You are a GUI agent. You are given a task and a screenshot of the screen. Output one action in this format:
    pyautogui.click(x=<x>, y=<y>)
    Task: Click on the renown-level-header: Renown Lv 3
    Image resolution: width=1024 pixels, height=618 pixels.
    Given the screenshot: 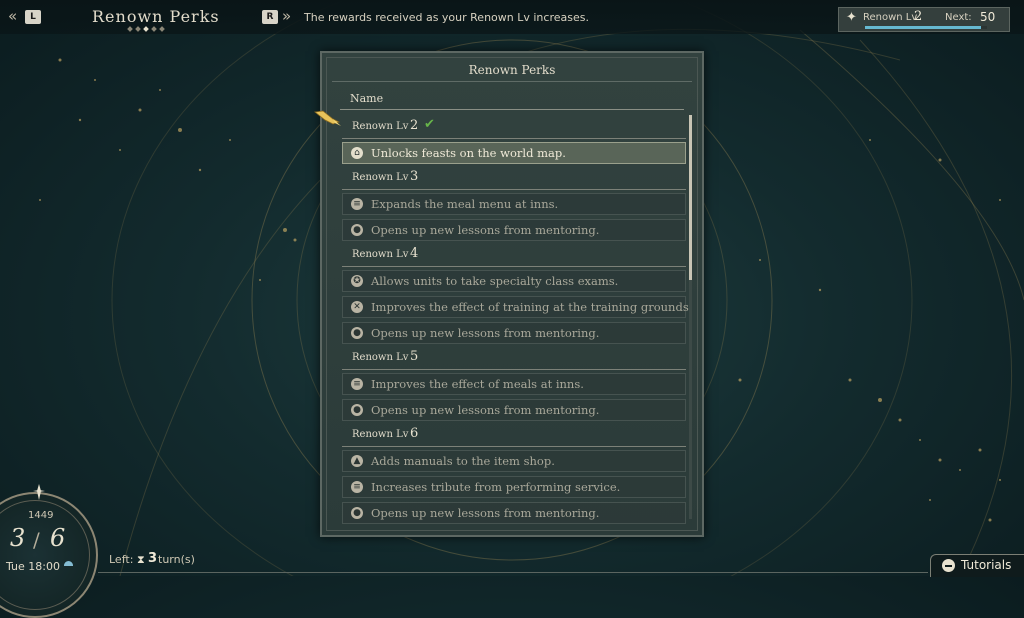 What is the action you would take?
    pyautogui.click(x=514, y=179)
    